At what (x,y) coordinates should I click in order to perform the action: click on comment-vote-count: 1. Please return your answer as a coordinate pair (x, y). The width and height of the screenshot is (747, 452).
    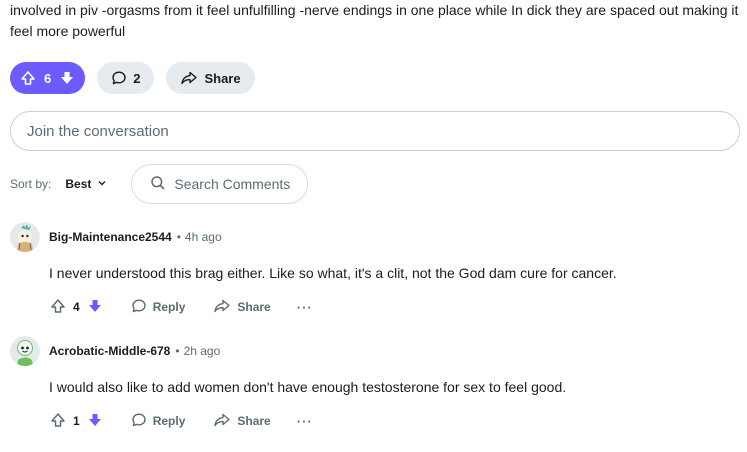
    Looking at the image, I should click on (76, 421).